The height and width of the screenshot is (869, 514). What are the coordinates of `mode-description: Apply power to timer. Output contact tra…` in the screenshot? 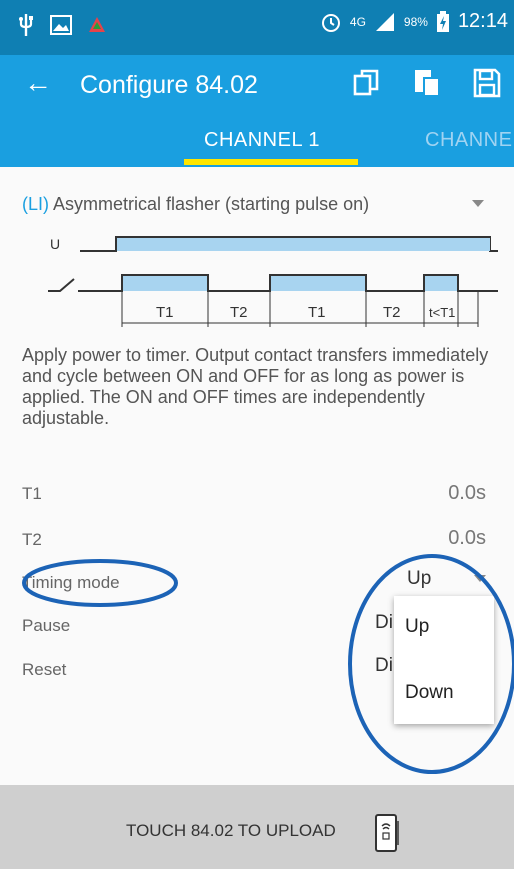 It's located at (255, 386).